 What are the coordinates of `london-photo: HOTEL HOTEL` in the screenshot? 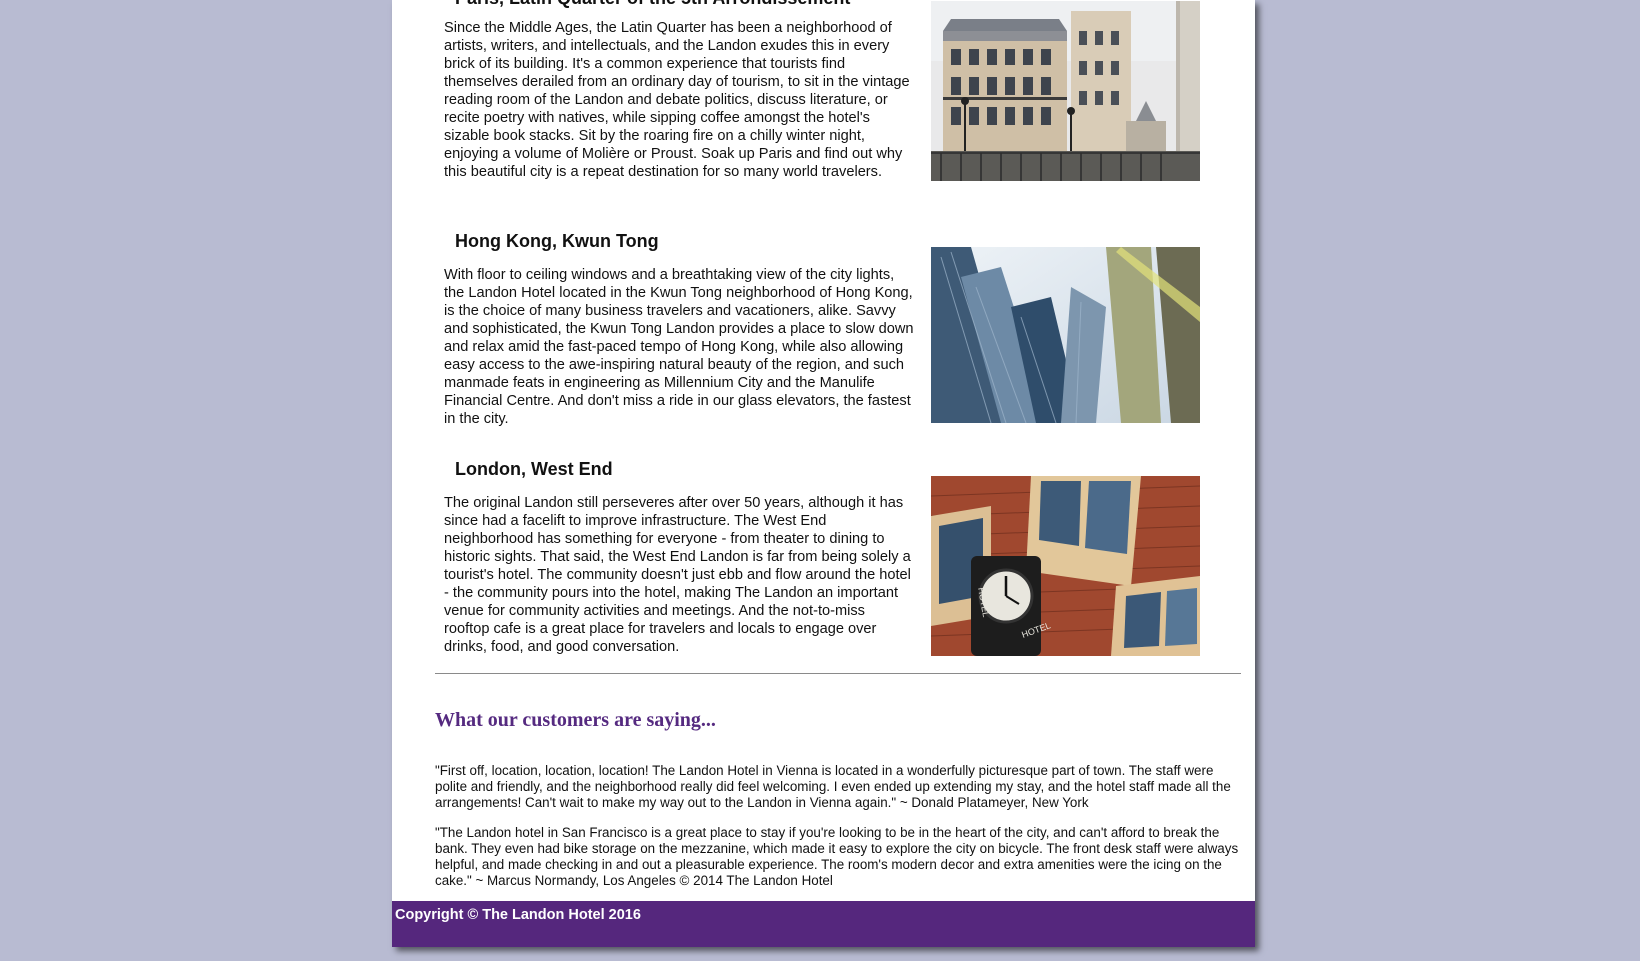 It's located at (1065, 566).